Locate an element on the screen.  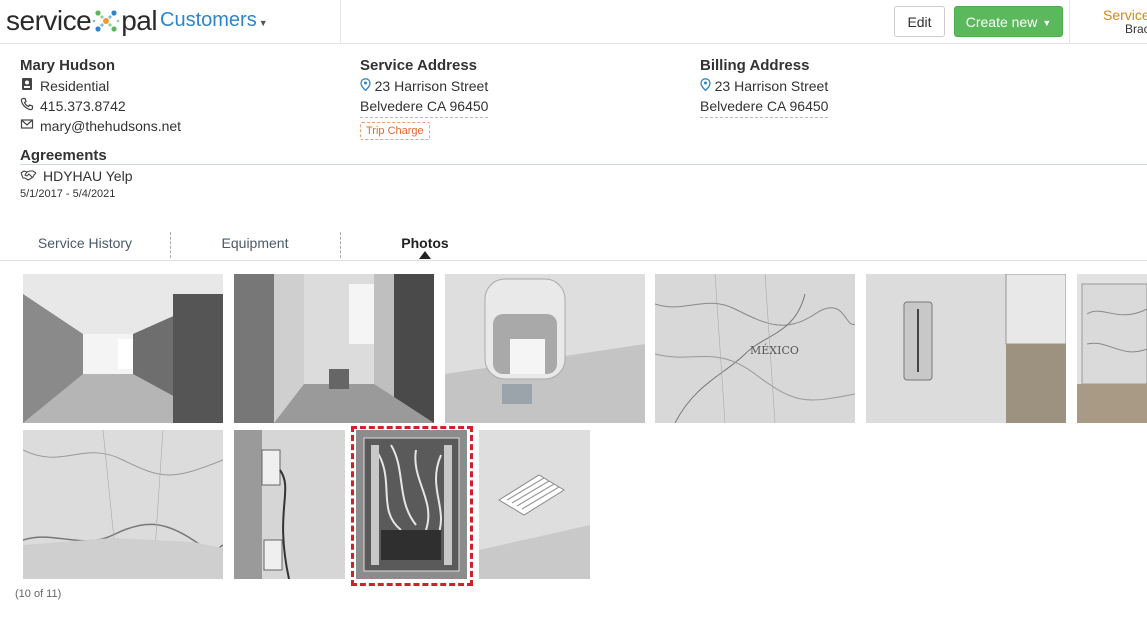
service-address-line1-row: 23 Harrison Street is located at coordinates (424, 86).